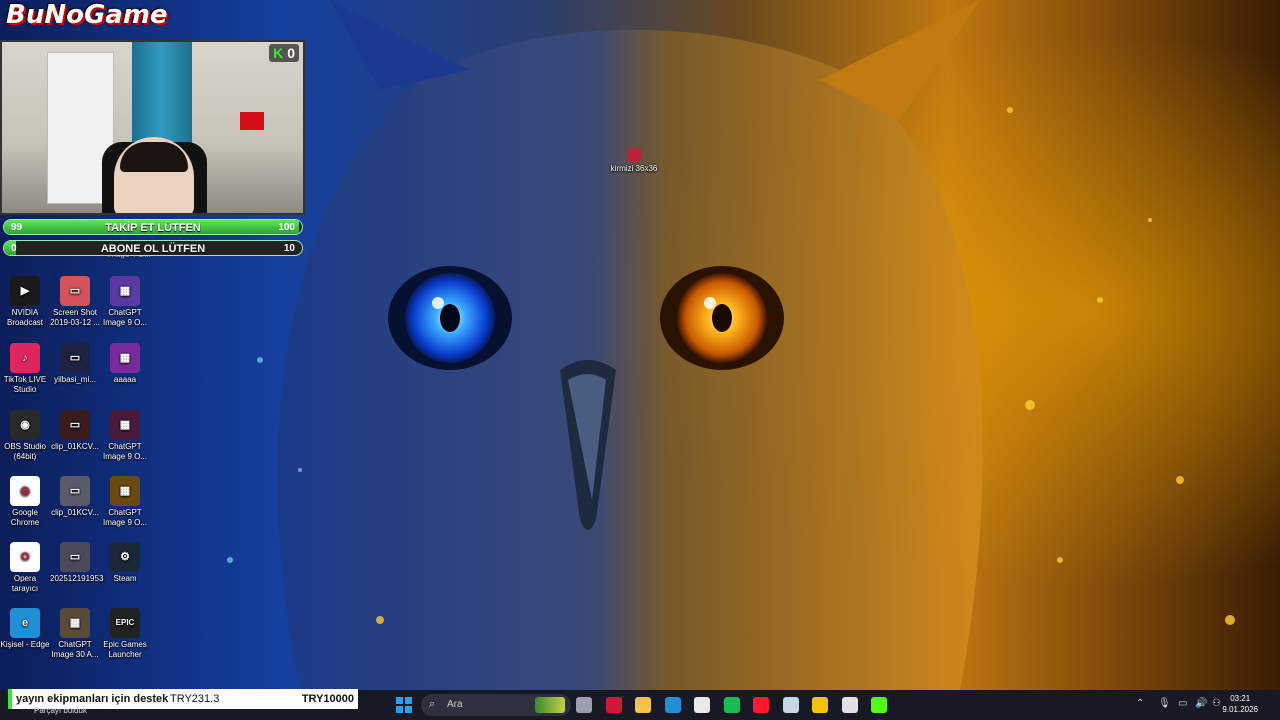 The height and width of the screenshot is (720, 1280). What do you see at coordinates (879, 705) in the screenshot?
I see `kick-icon` at bounding box center [879, 705].